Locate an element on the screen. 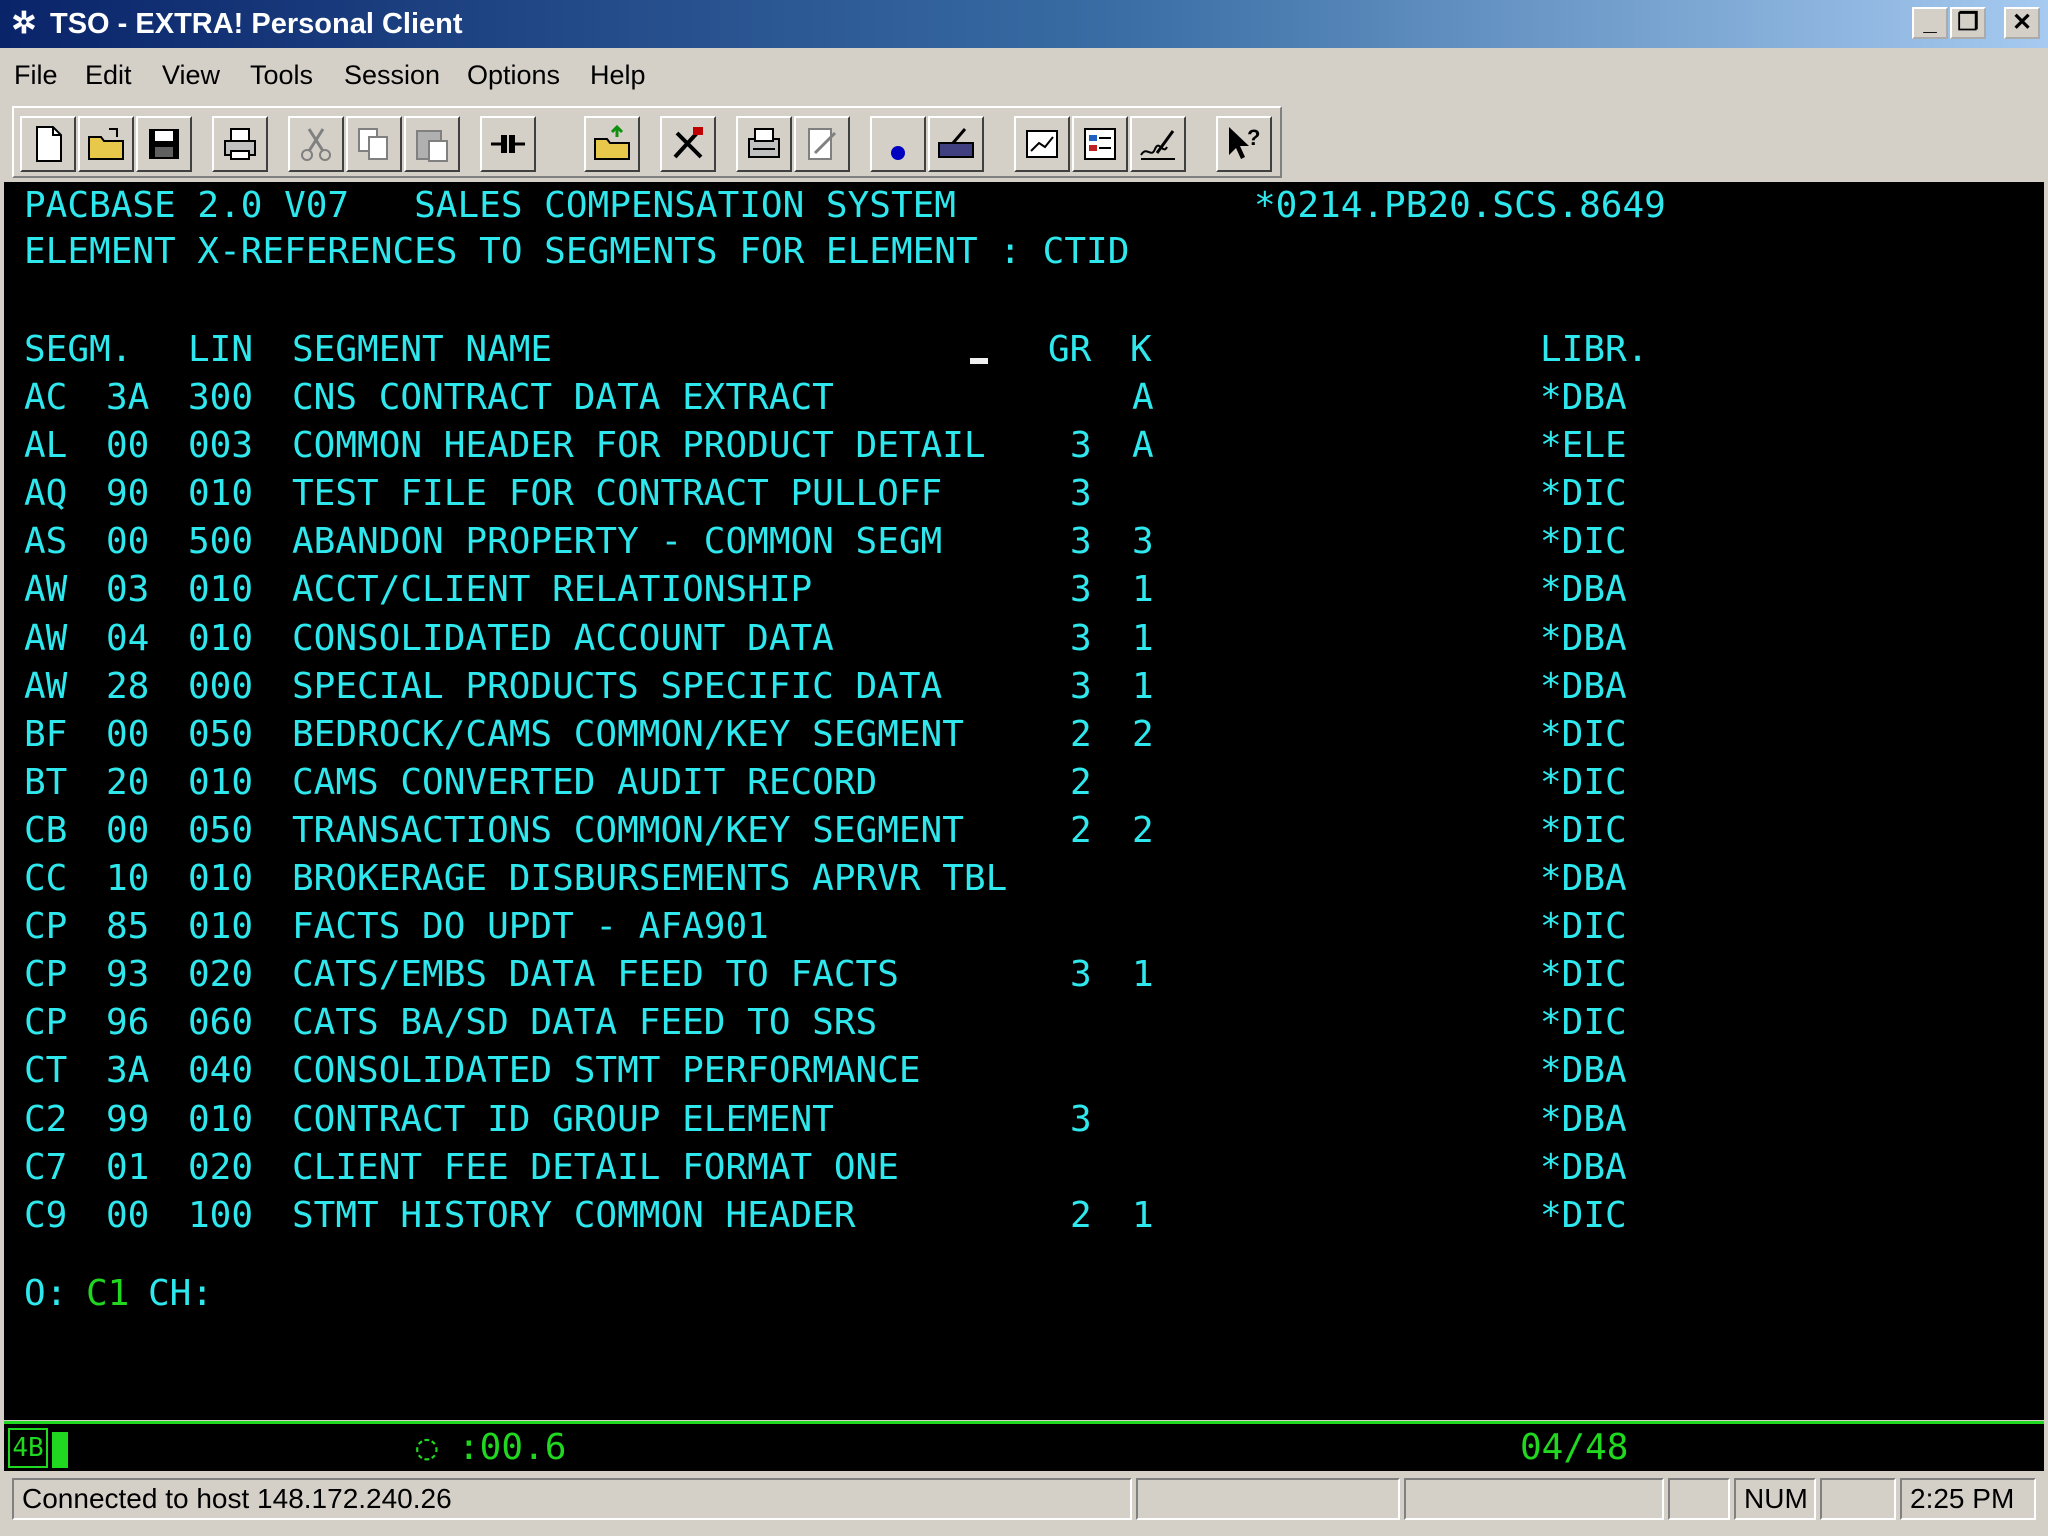 The width and height of the screenshot is (2048, 1536). help-pointer-icon: ? is located at coordinates (1244, 144).